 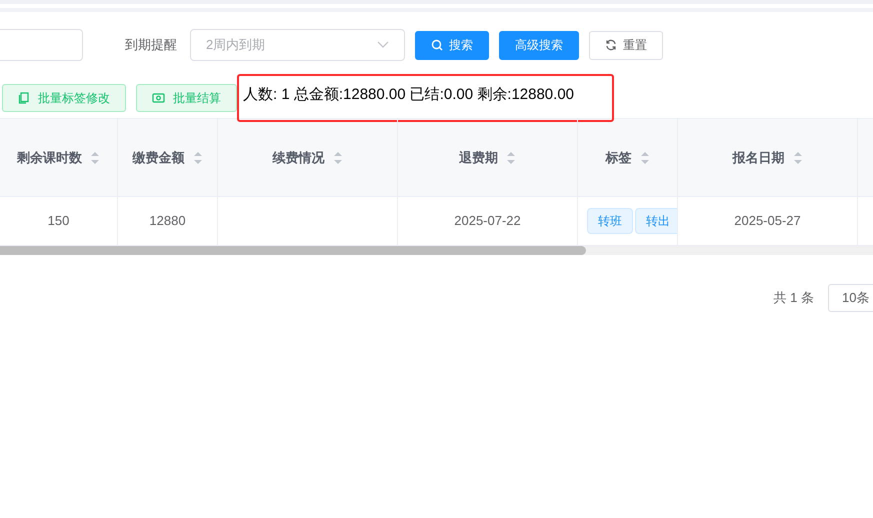 What do you see at coordinates (488, 221) in the screenshot?
I see `table-cell: 2025-07-22` at bounding box center [488, 221].